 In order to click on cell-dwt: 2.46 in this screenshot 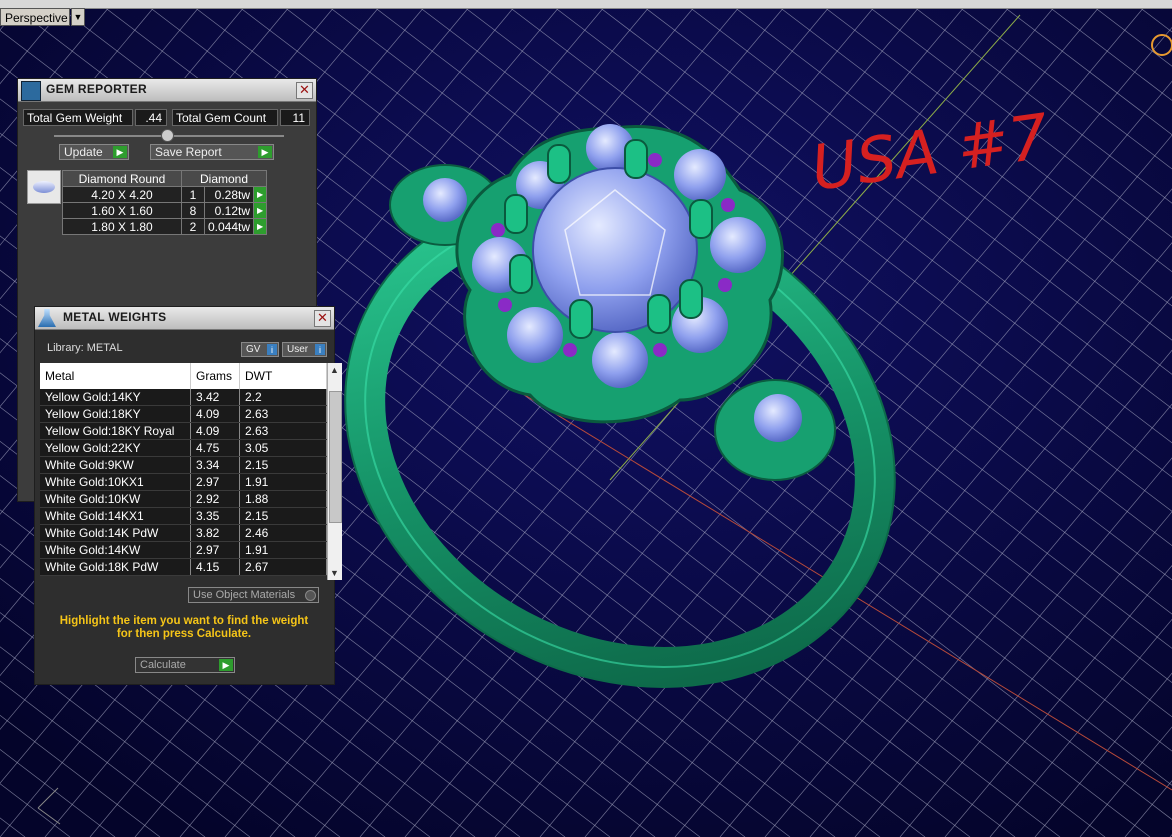, I will do `click(283, 533)`.